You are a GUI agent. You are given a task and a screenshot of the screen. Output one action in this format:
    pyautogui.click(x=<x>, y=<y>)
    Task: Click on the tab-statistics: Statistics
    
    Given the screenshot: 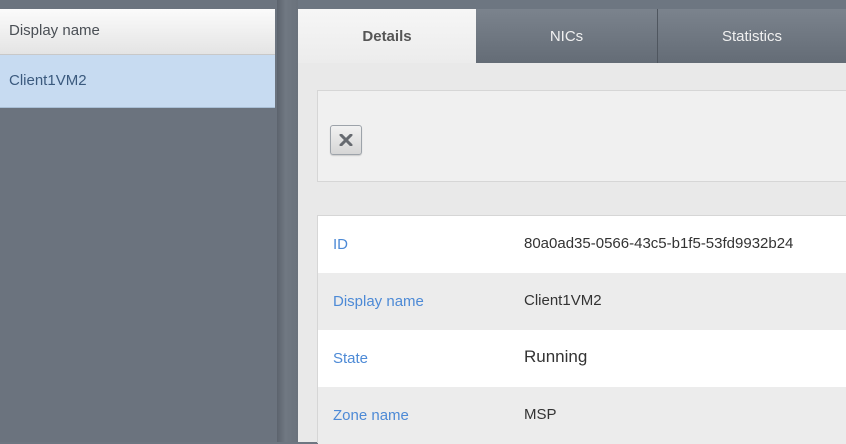 What is the action you would take?
    pyautogui.click(x=752, y=36)
    